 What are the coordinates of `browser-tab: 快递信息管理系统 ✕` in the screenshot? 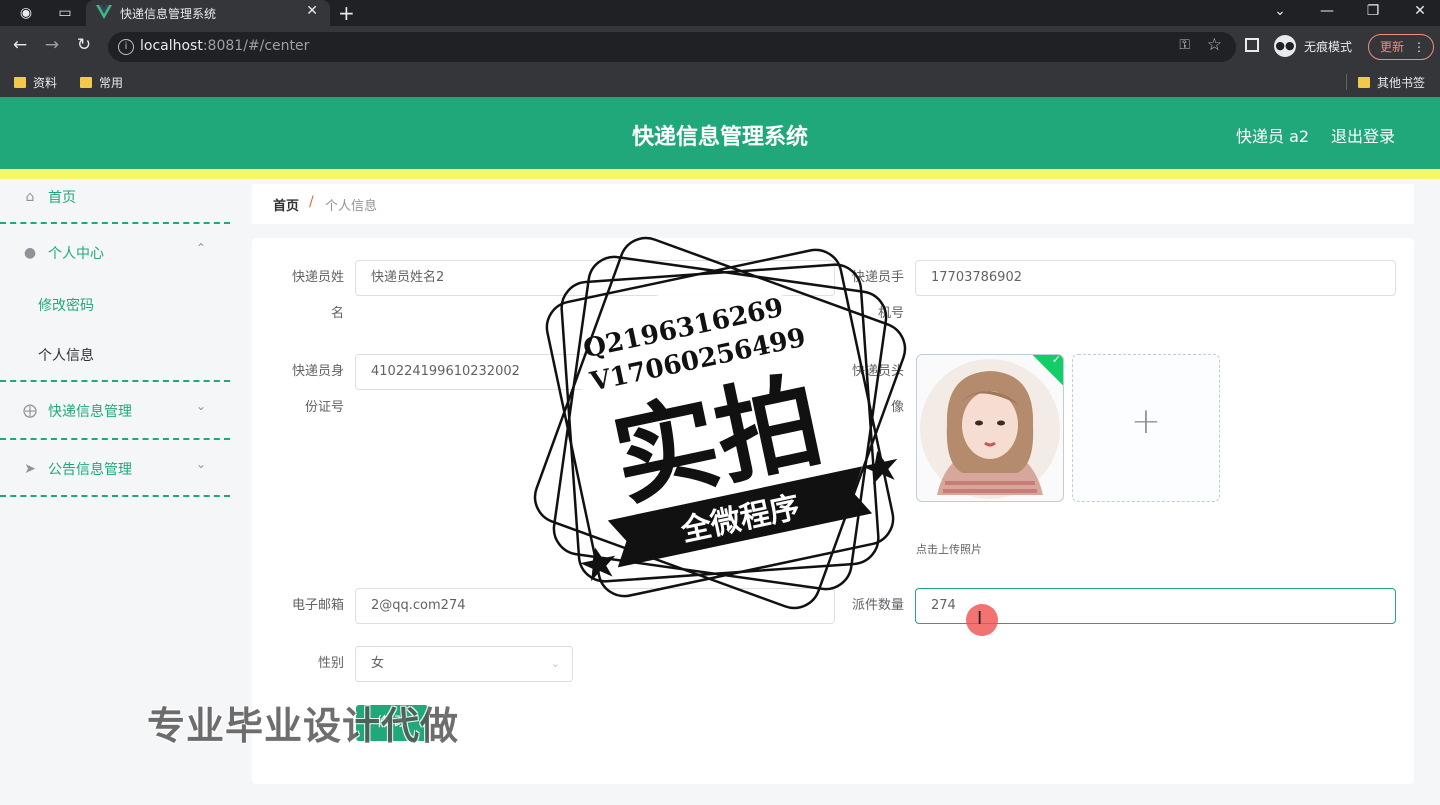 It's located at (208, 13).